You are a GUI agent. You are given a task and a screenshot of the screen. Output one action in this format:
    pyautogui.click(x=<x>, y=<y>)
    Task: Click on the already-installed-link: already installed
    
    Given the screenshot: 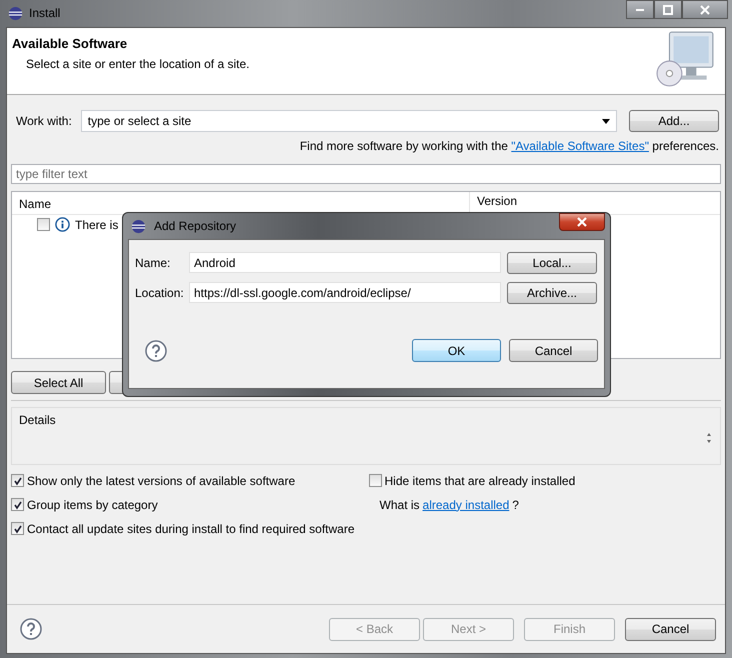 What is the action you would take?
    pyautogui.click(x=466, y=505)
    